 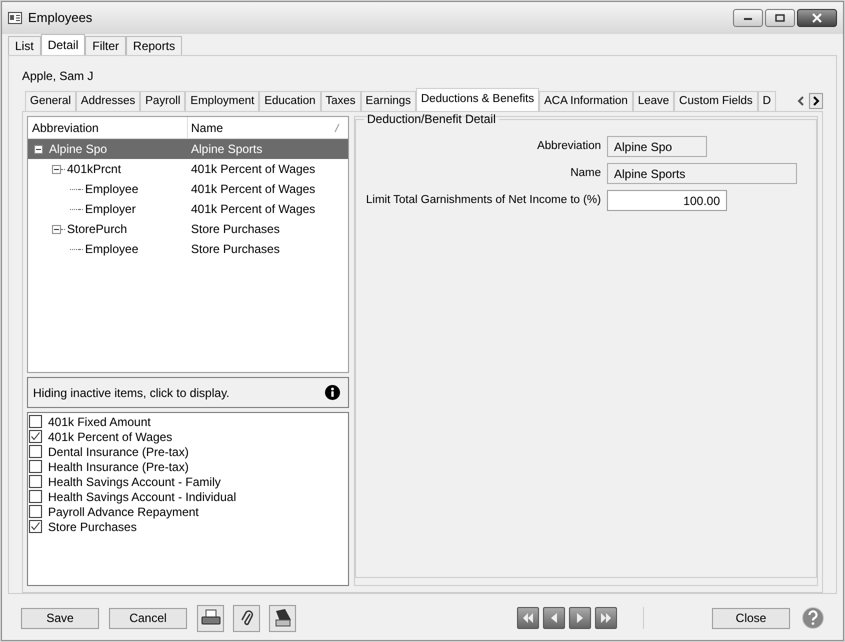 I want to click on tree-abbreviation: 401kPrcnt, so click(x=94, y=169).